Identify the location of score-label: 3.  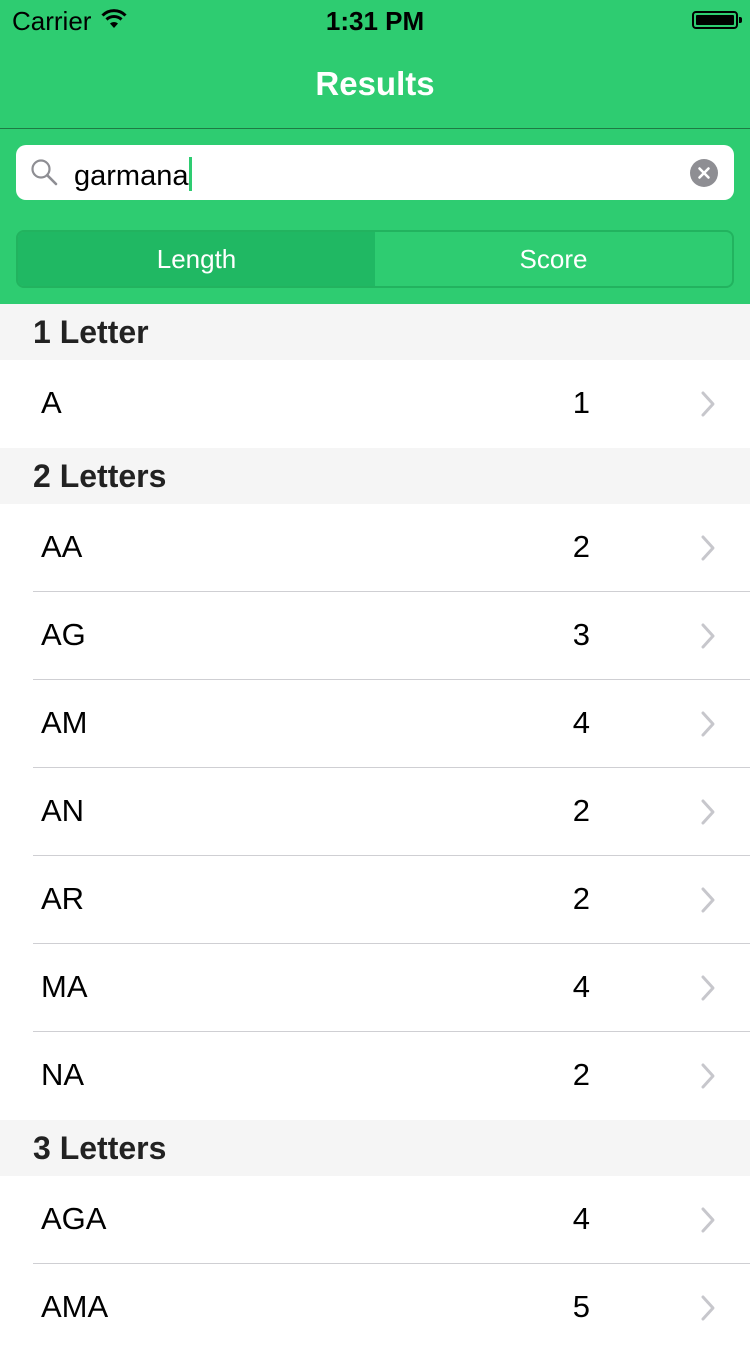
(581, 634).